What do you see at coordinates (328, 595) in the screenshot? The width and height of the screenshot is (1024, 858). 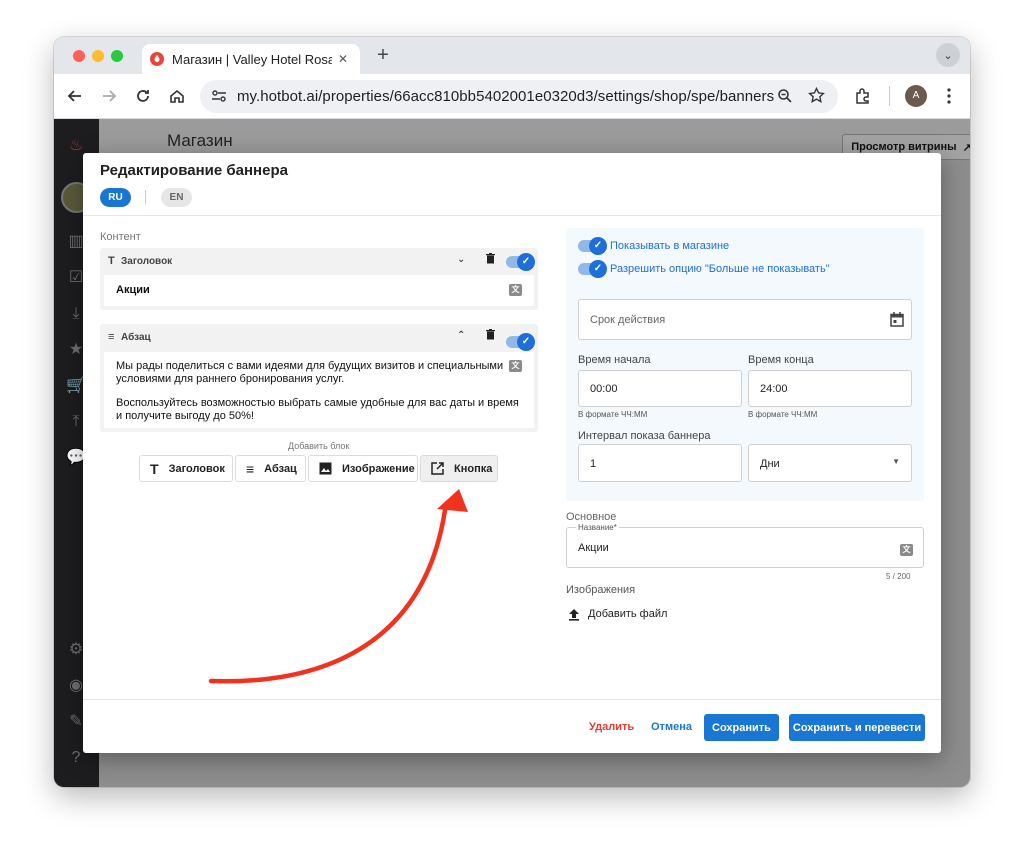 I see `annotation-arrow-line` at bounding box center [328, 595].